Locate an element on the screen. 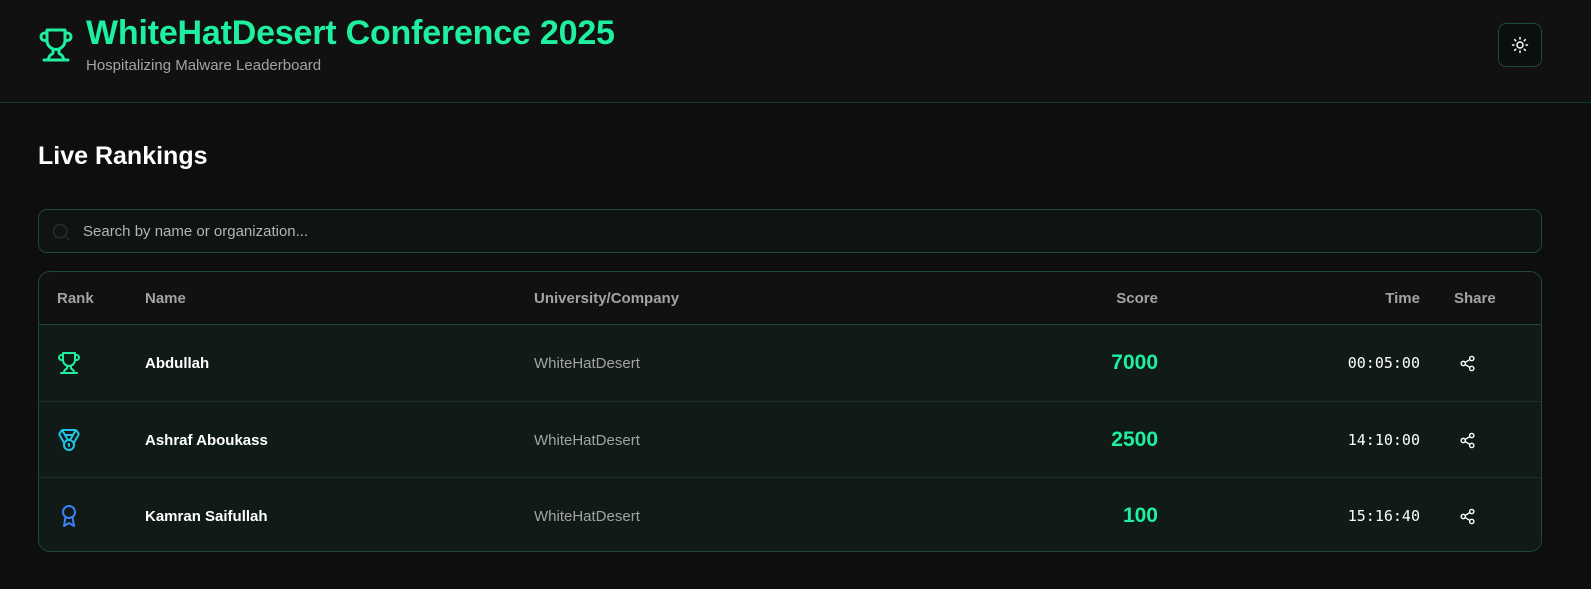 This screenshot has height=589, width=1591. participant-score: 2500 is located at coordinates (1134, 439).